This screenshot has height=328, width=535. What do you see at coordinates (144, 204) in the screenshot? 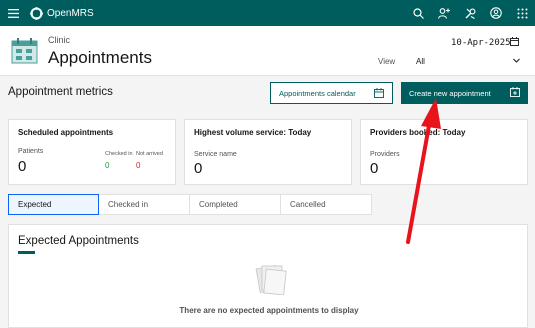
I see `tab-checked-in: Checked in` at bounding box center [144, 204].